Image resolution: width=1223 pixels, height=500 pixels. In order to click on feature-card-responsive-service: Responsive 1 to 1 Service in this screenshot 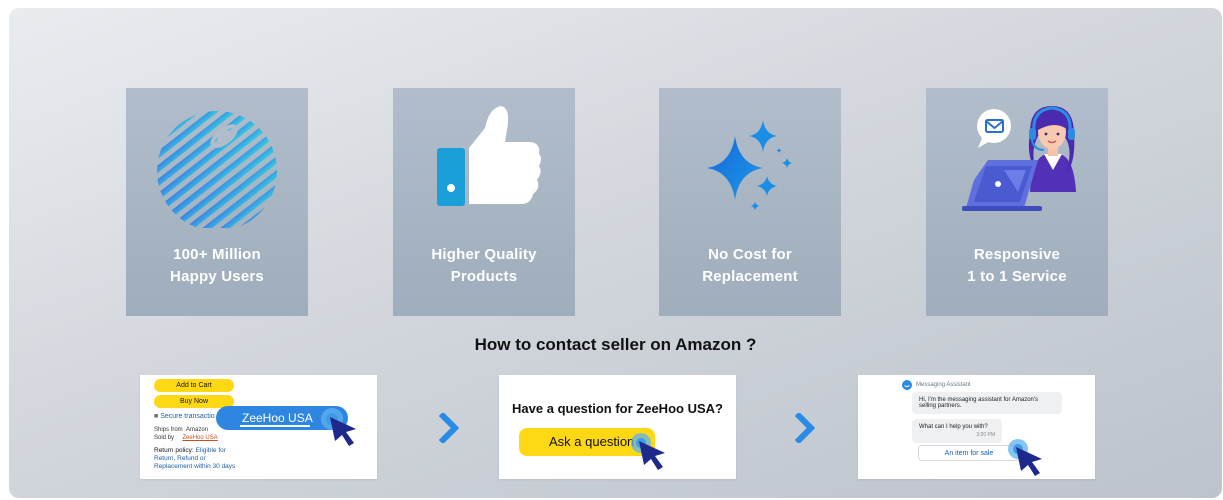, I will do `click(1017, 202)`.